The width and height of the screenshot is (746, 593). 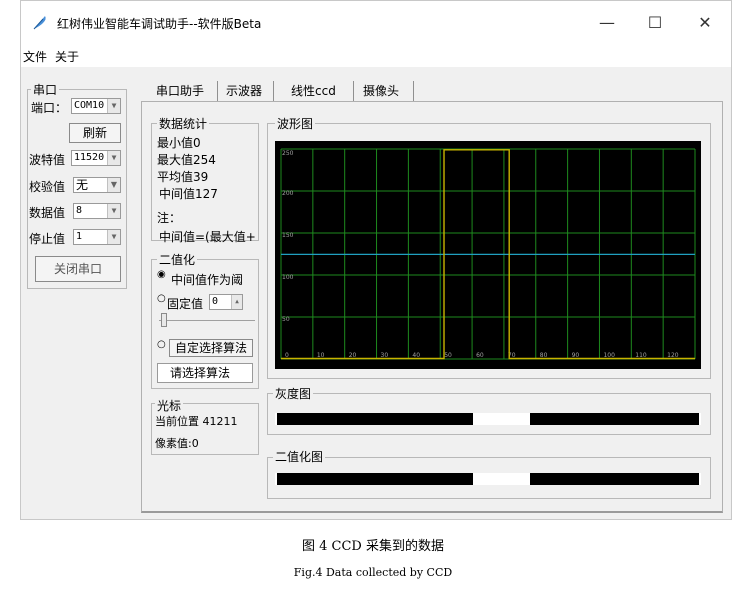 I want to click on gray-dark-segment-left, so click(x=375, y=419).